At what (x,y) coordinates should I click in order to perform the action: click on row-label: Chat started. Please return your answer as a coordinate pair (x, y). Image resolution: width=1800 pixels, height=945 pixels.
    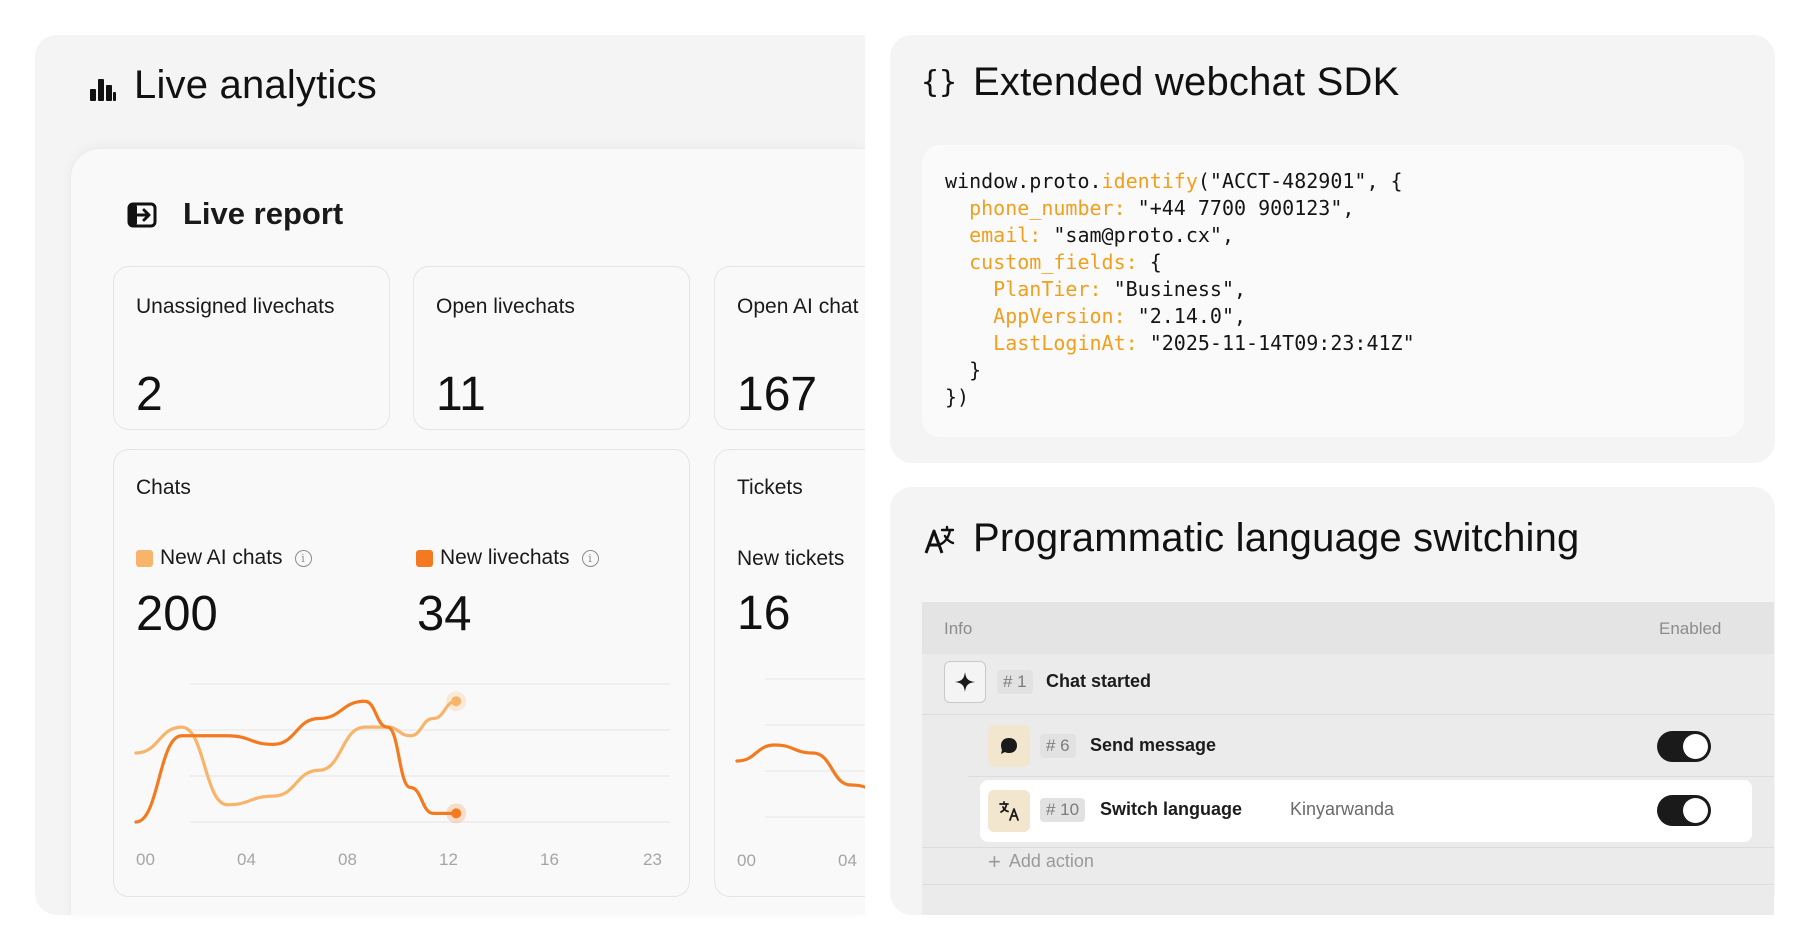
    Looking at the image, I should click on (1099, 681).